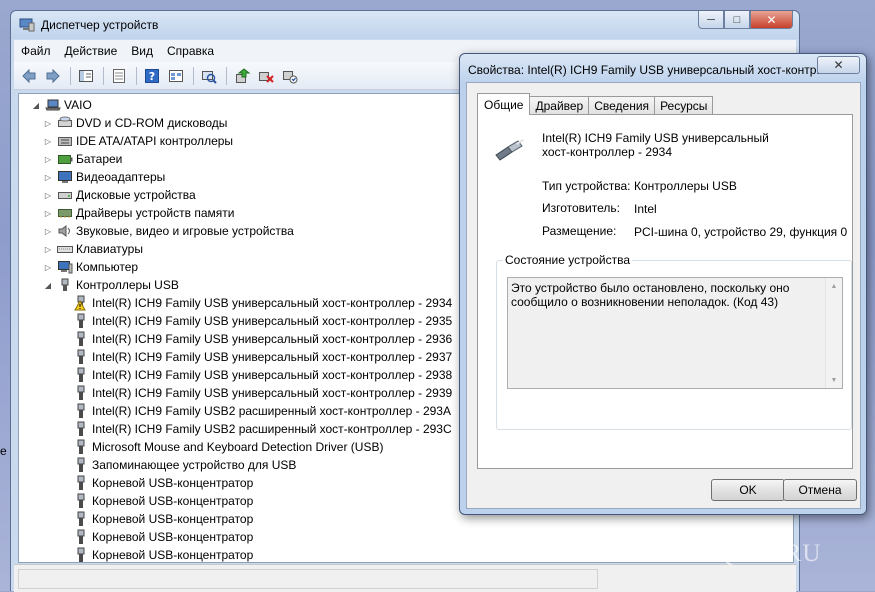 Image resolution: width=875 pixels, height=592 pixels. Describe the element at coordinates (65, 195) in the screenshot. I see `disk-drive-icon` at that location.